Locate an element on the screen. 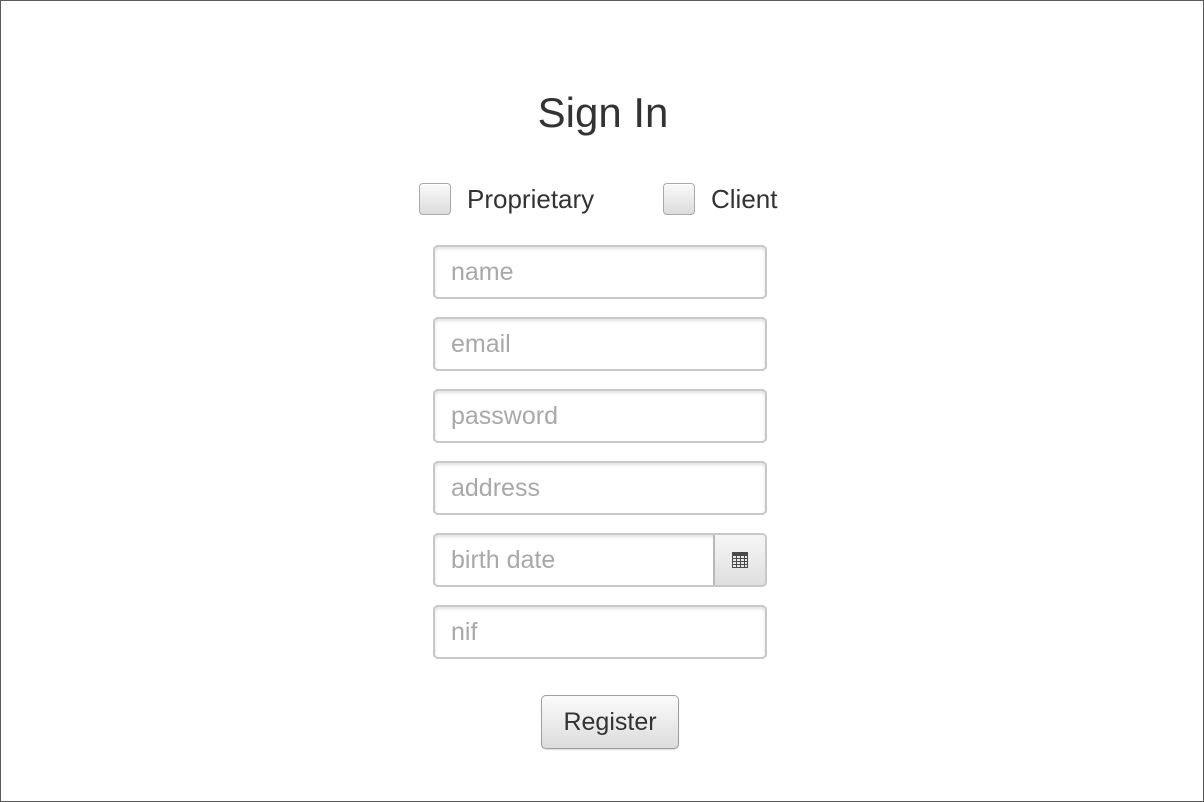 This screenshot has height=802, width=1204. proprietary-checkbox: Proprietary is located at coordinates (506, 199).